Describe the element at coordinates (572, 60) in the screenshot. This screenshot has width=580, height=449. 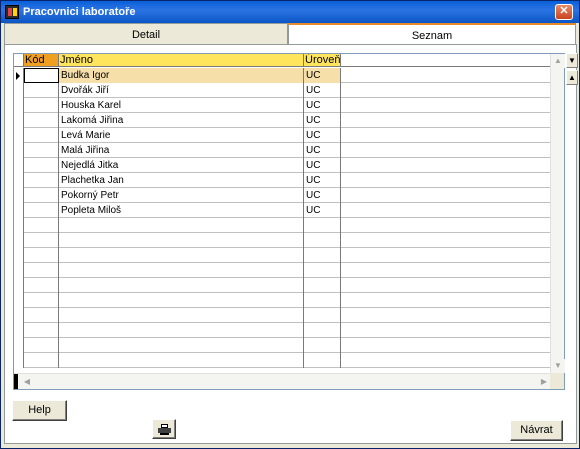
I see `next-record-icon: ▼` at that location.